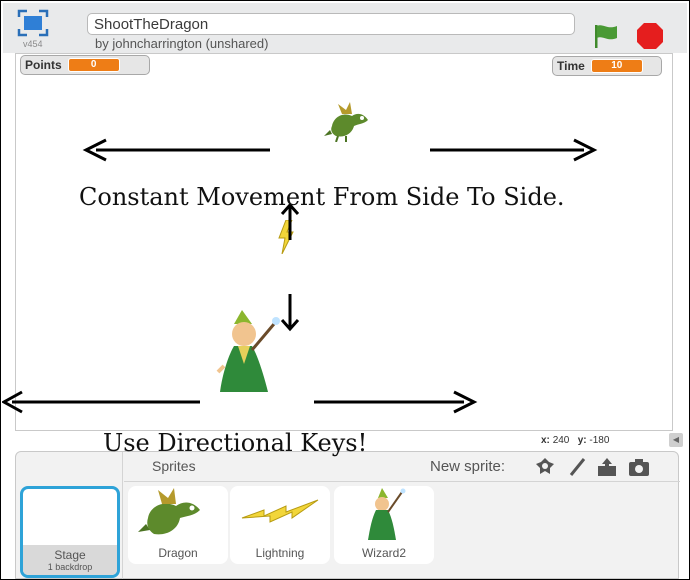  I want to click on left-arrow-top, so click(176, 150).